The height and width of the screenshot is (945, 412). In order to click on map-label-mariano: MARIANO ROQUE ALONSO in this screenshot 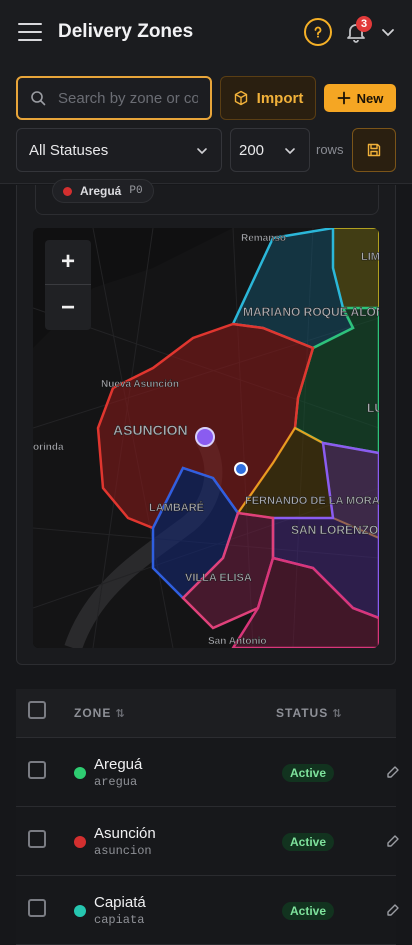, I will do `click(311, 312)`.